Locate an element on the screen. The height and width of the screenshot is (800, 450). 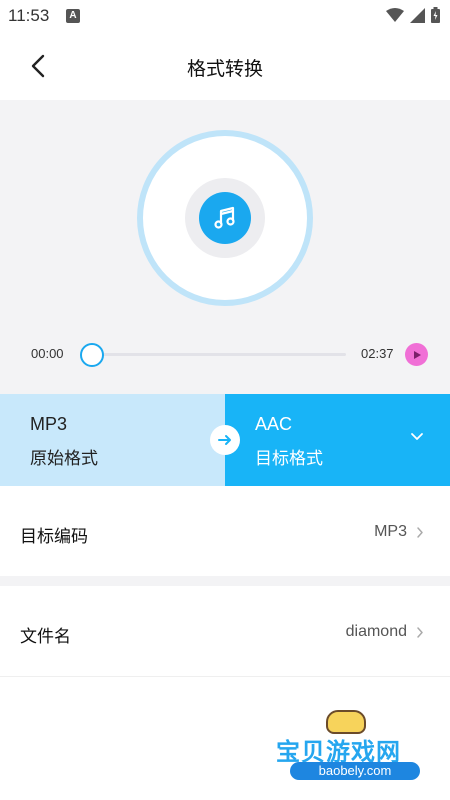
format-selector: MP3 原始格式 AAC 目标格式 is located at coordinates (225, 440).